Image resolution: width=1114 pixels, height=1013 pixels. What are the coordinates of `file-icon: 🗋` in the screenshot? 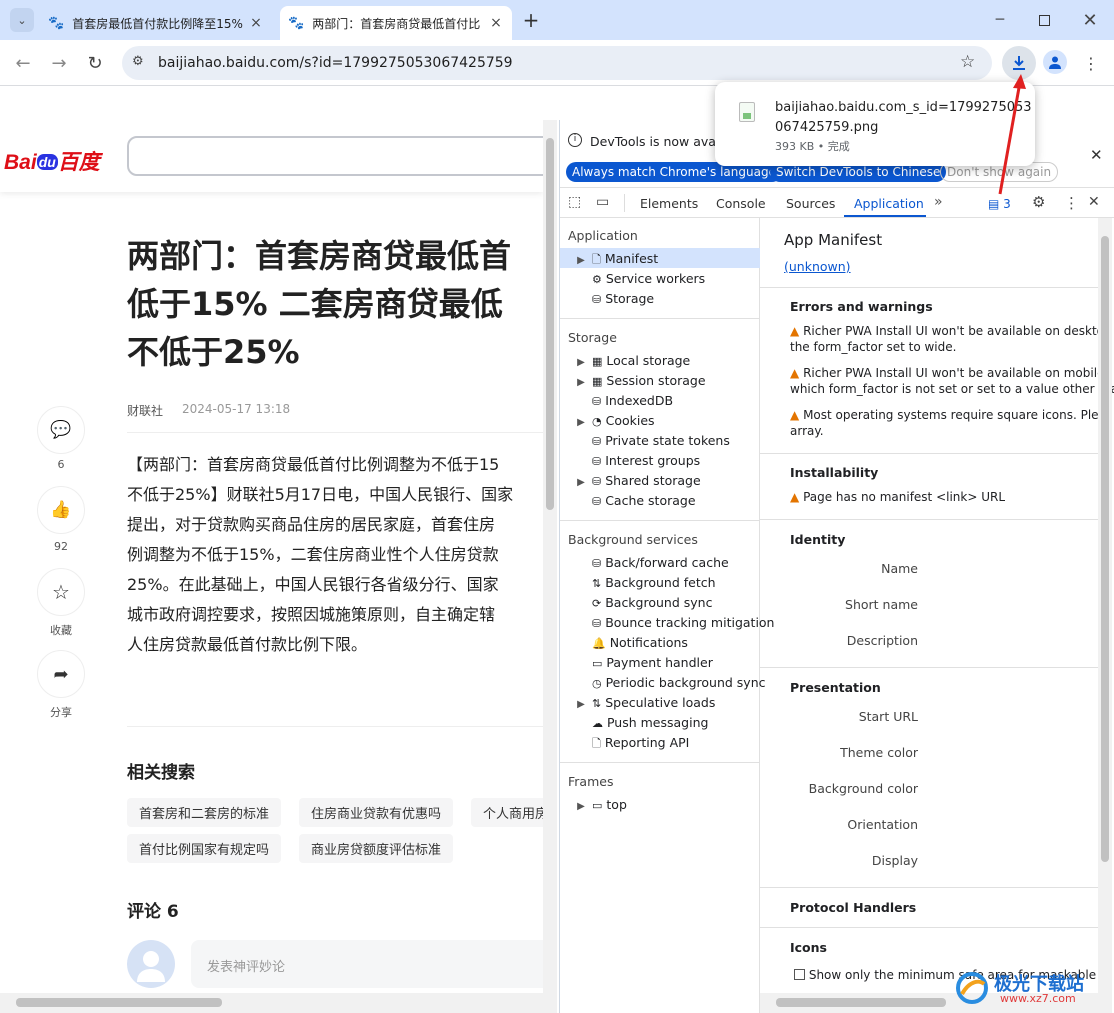 It's located at (596, 259).